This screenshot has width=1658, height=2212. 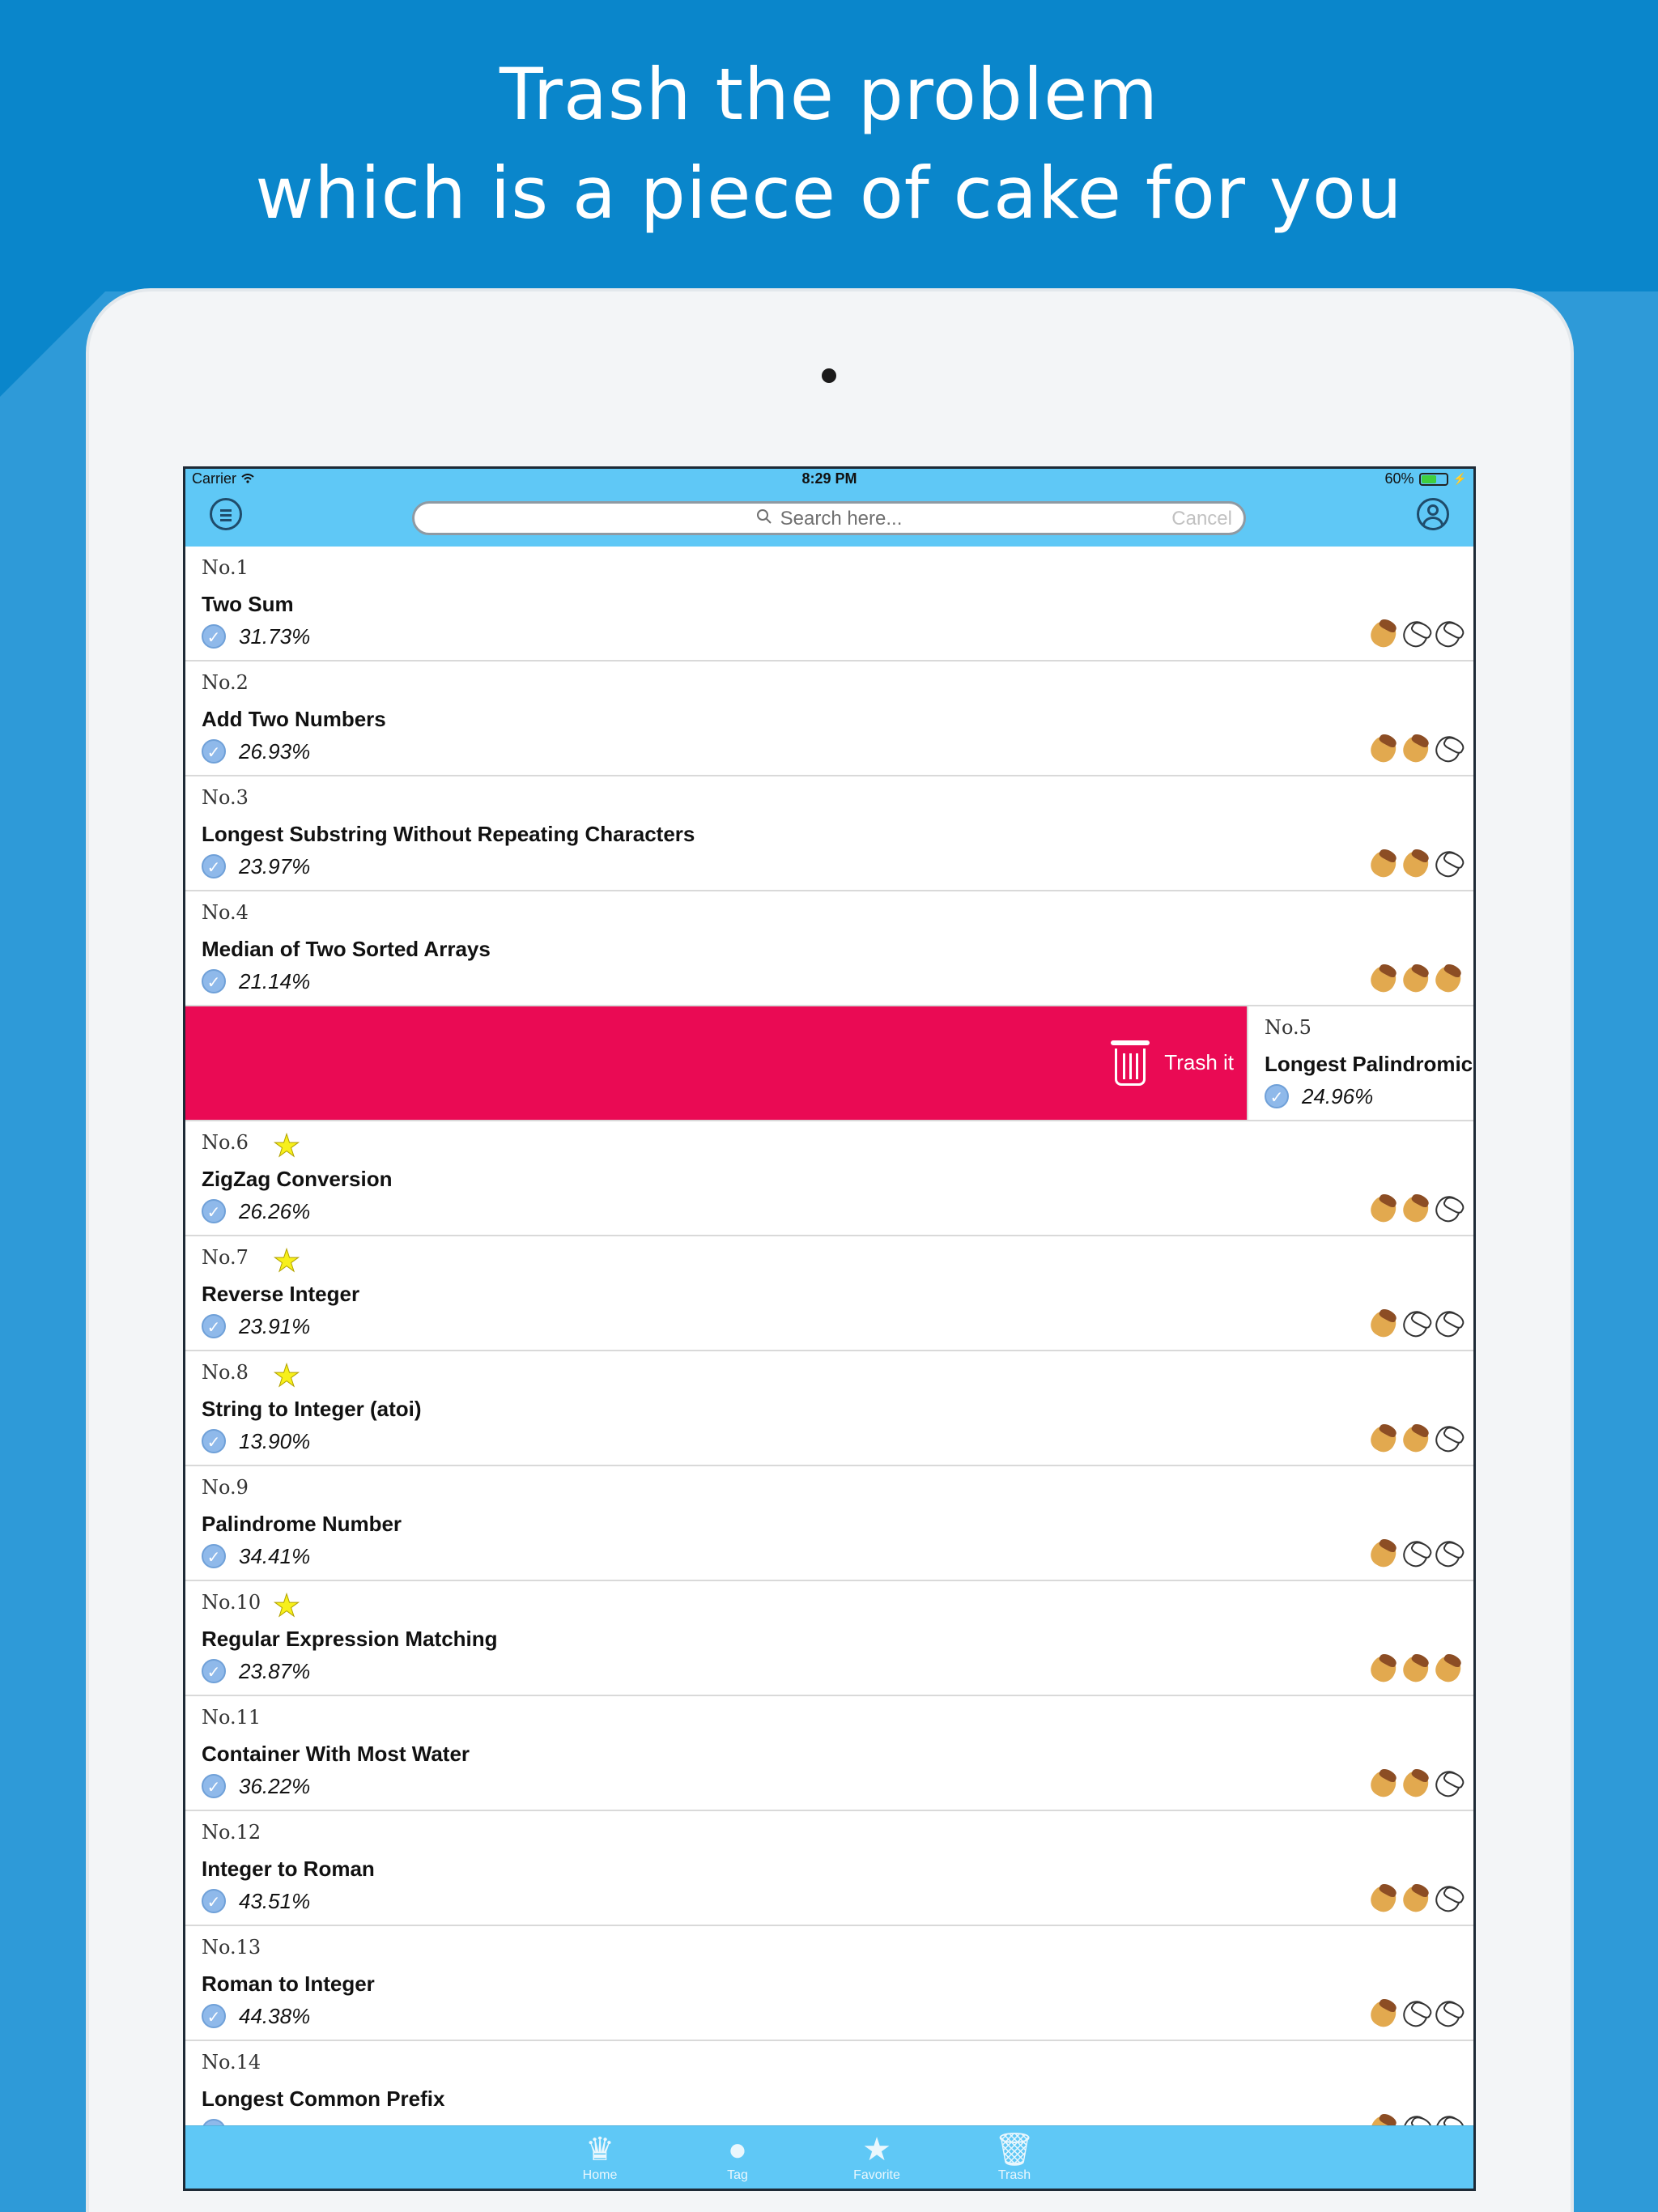 I want to click on acceptance-rate: 23.97%, so click(x=275, y=866).